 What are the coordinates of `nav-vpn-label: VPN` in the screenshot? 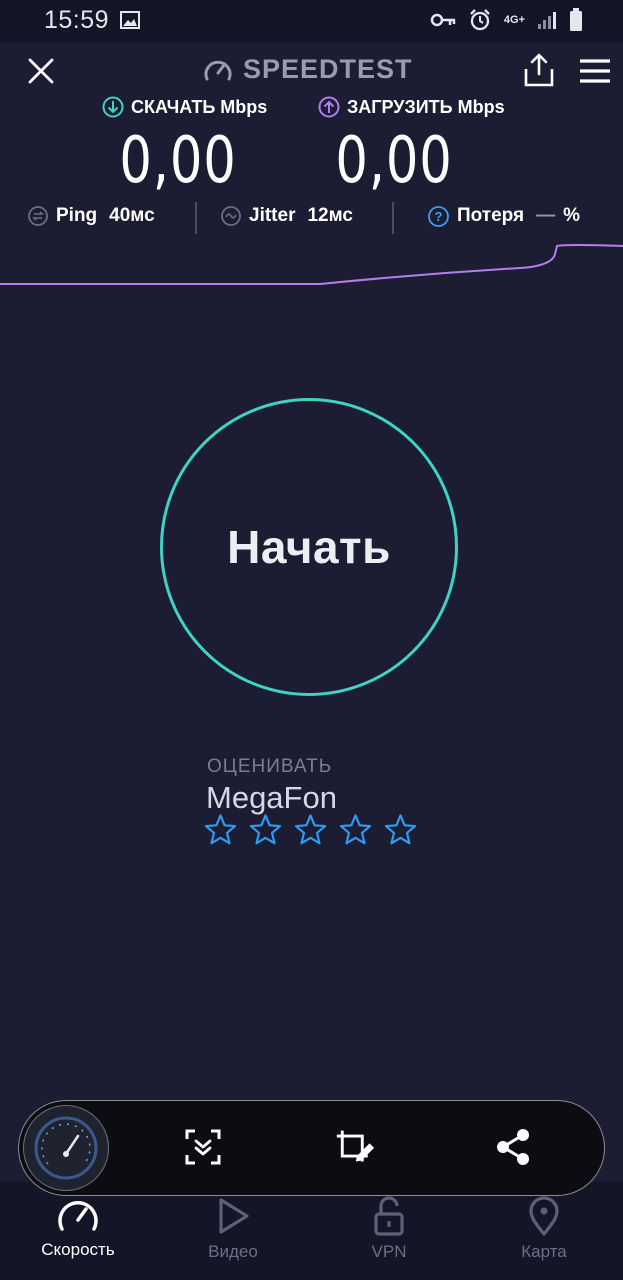 It's located at (389, 1251).